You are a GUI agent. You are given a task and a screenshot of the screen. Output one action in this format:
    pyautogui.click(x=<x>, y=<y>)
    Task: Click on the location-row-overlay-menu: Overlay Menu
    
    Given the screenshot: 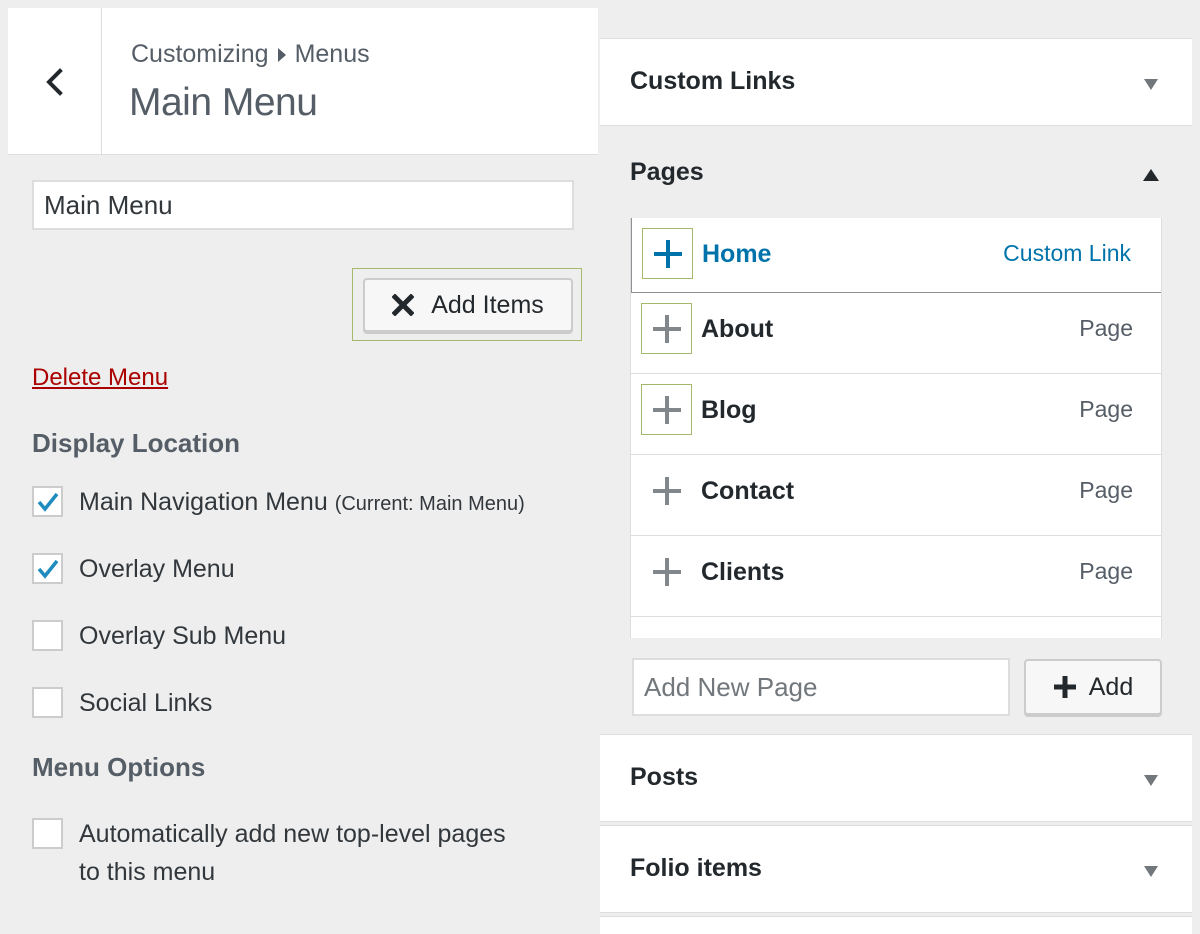 What is the action you would take?
    pyautogui.click(x=133, y=570)
    